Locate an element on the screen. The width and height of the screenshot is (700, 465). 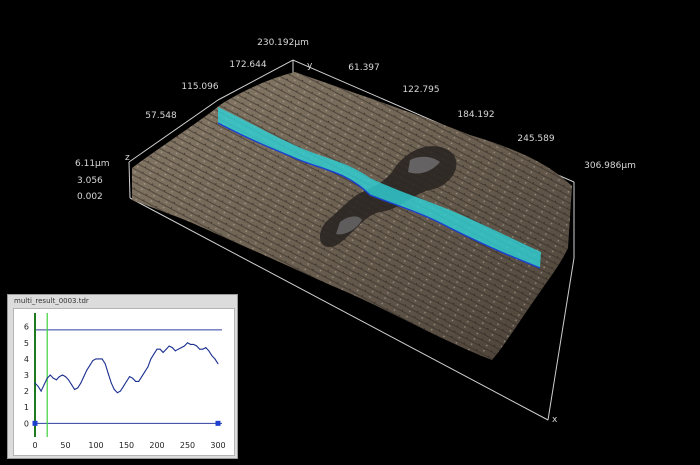
y-tick-1: 57.548 is located at coordinates (161, 116).